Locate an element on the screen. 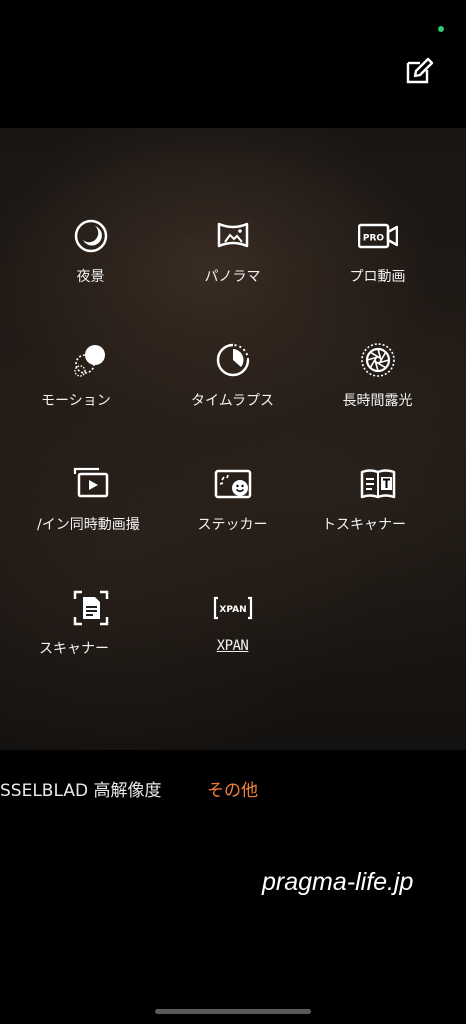 The width and height of the screenshot is (466, 1024). text-scanner-icon is located at coordinates (378, 484).